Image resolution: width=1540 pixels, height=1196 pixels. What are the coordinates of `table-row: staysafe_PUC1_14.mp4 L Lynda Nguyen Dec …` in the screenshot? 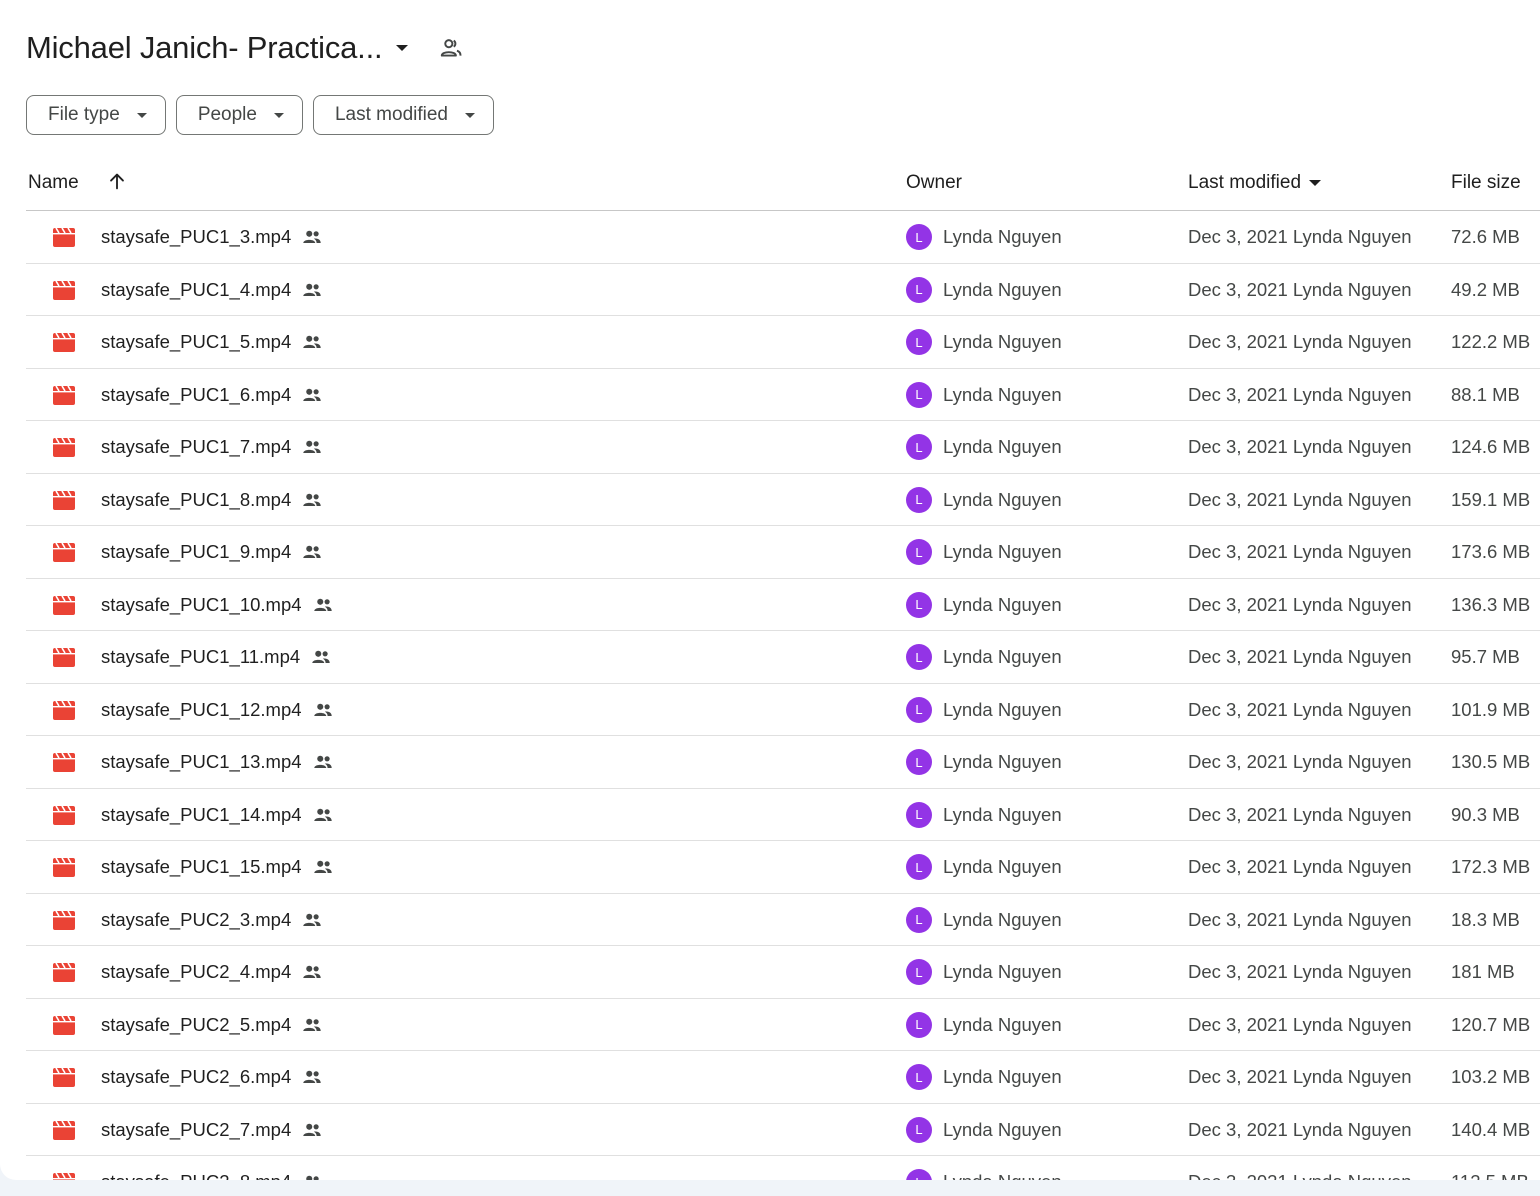 It's located at (783, 815).